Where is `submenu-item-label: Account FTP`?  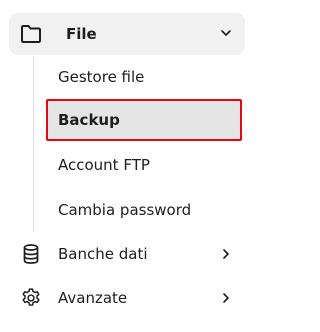 submenu-item-label: Account FTP is located at coordinates (104, 165).